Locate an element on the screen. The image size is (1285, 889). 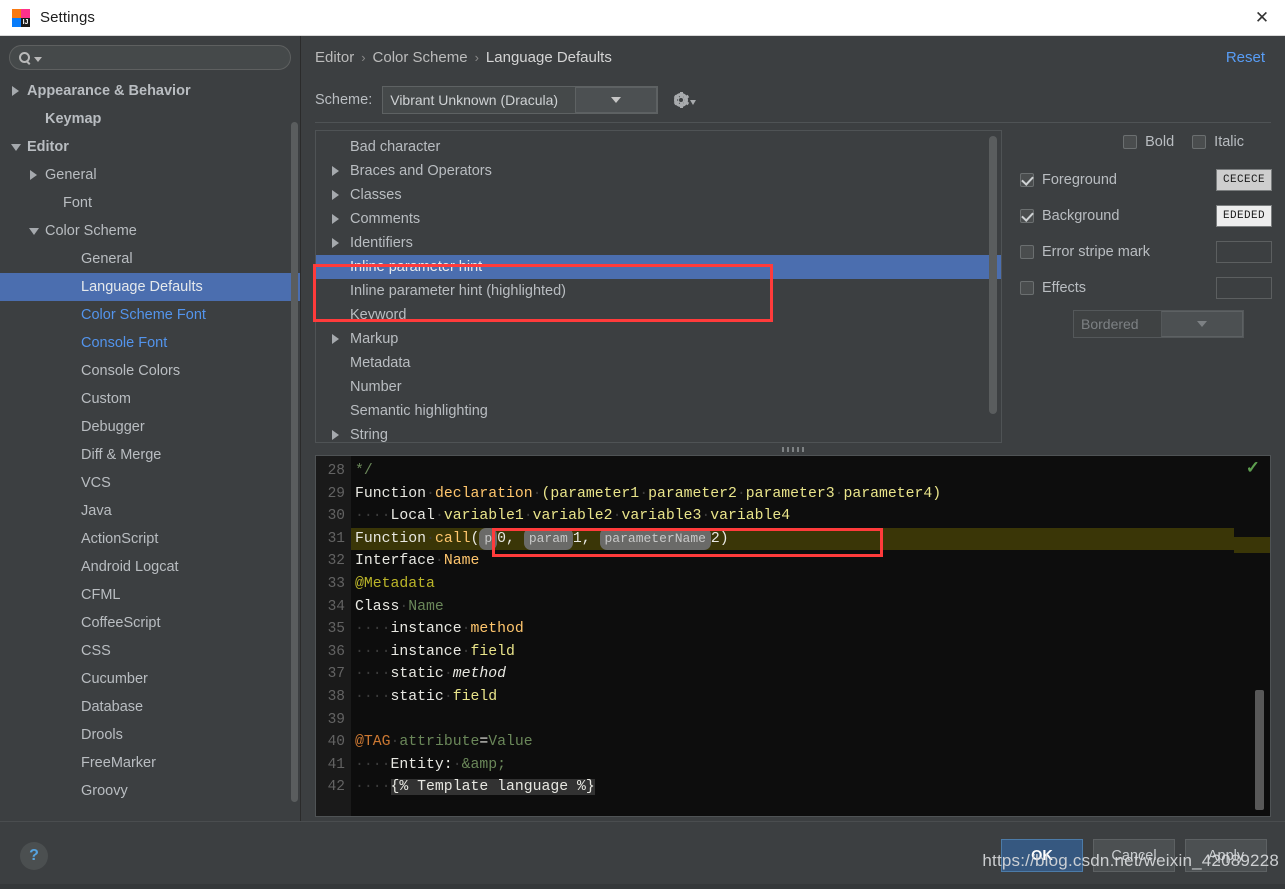
code-token: ( is located at coordinates (475, 538).